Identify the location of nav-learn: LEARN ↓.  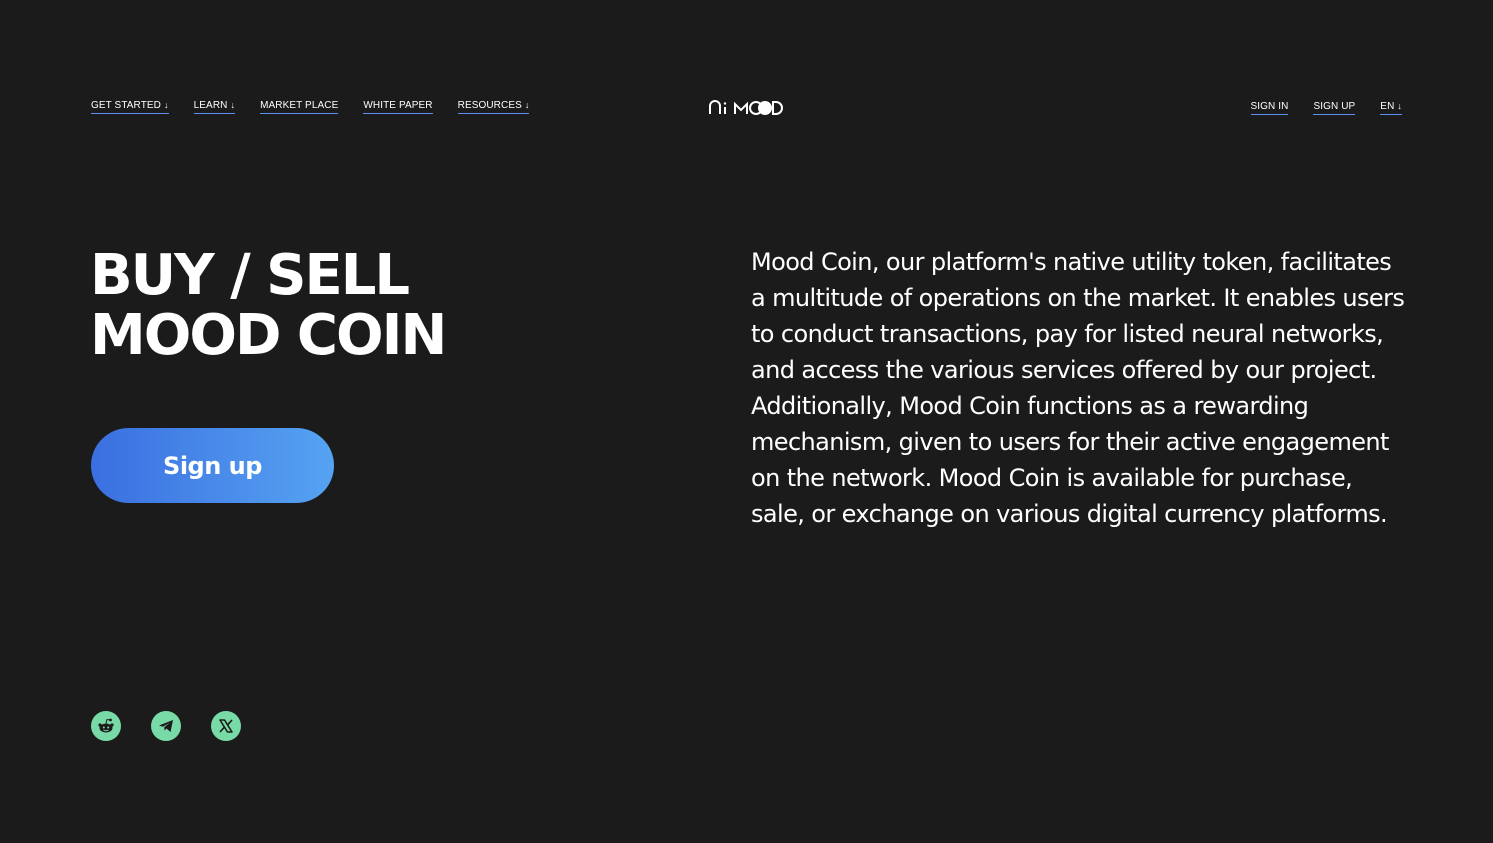
(214, 106).